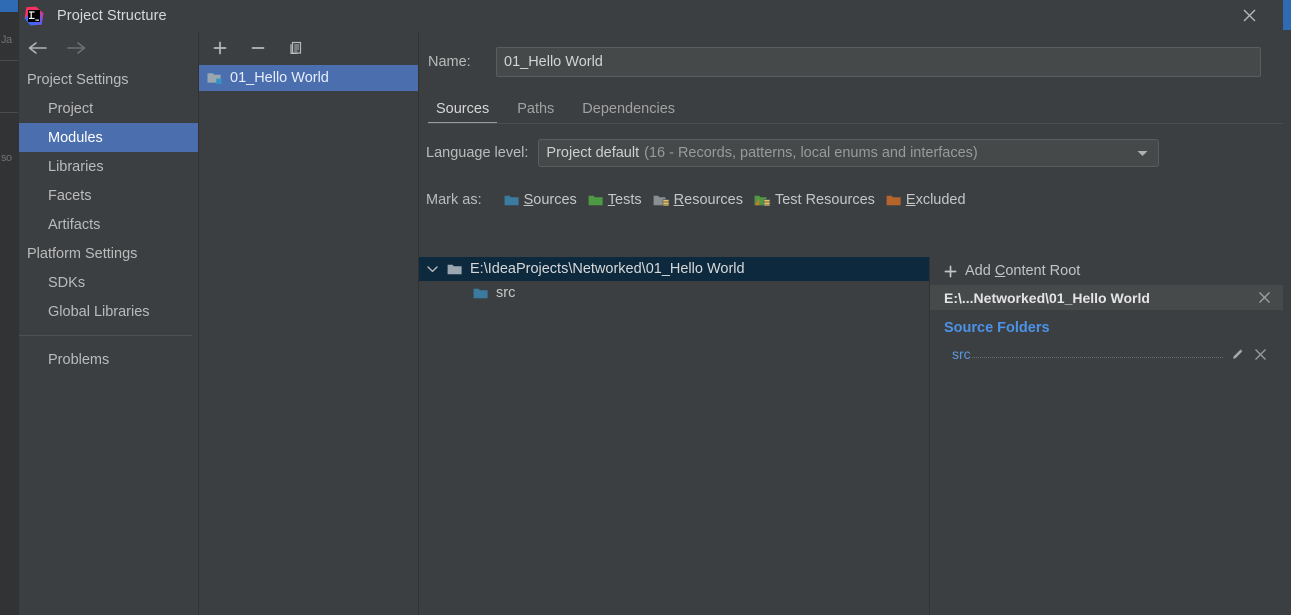 The width and height of the screenshot is (1291, 615). Describe the element at coordinates (477, 153) in the screenshot. I see `language-level-label: Language level:` at that location.